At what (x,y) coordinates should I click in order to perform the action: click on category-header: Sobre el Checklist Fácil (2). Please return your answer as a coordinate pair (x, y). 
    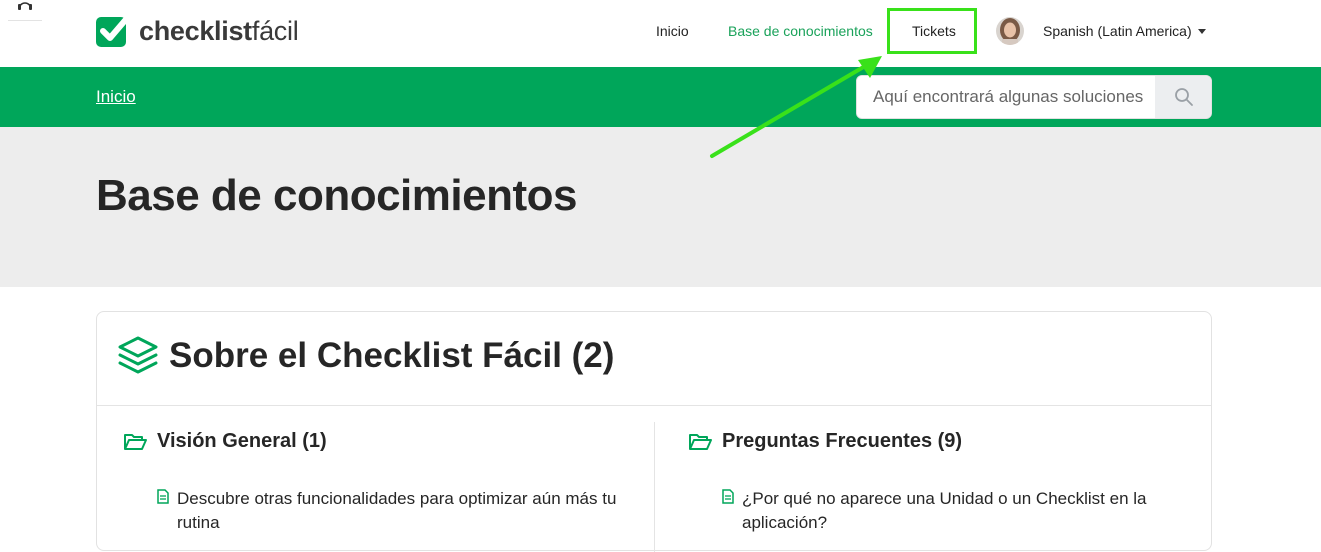
    Looking at the image, I should click on (654, 359).